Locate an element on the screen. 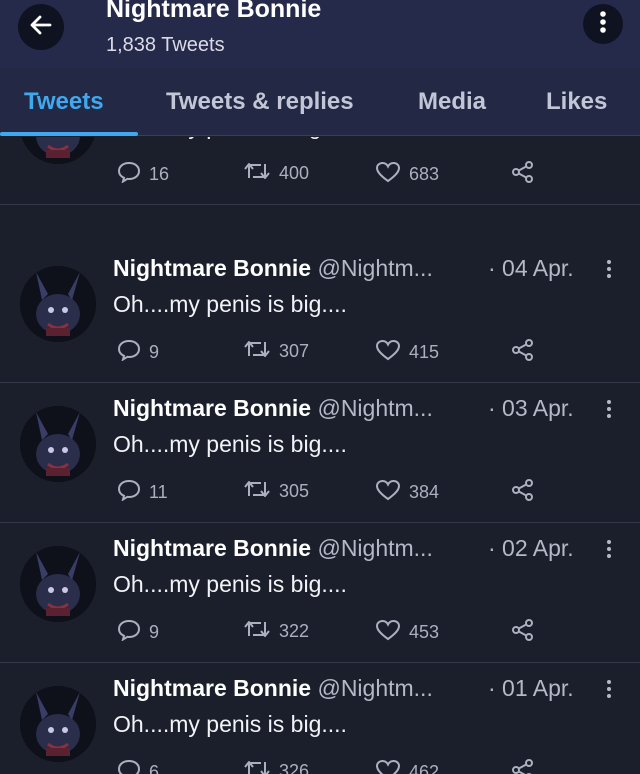 This screenshot has width=640, height=774. retweet-count: 400 is located at coordinates (294, 173).